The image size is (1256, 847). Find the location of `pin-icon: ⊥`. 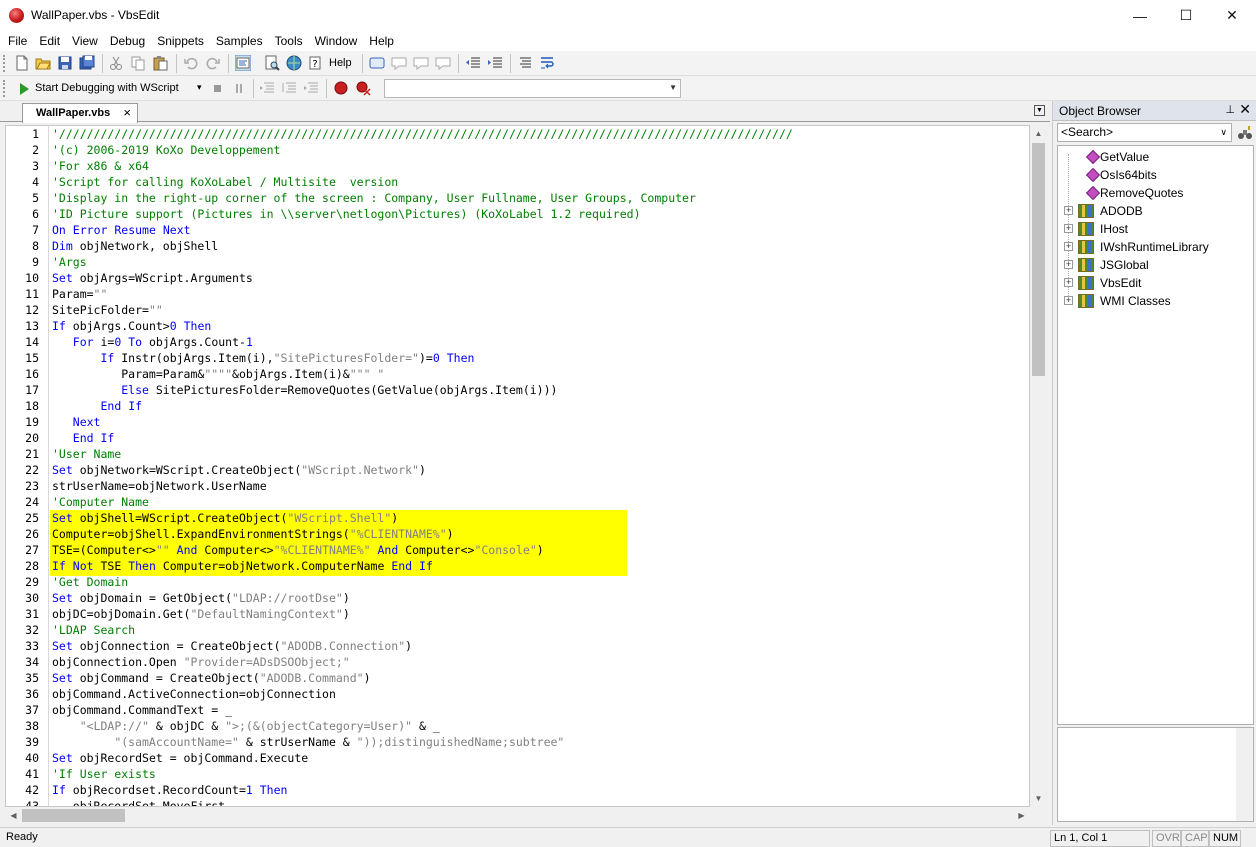

pin-icon: ⊥ is located at coordinates (1230, 109).